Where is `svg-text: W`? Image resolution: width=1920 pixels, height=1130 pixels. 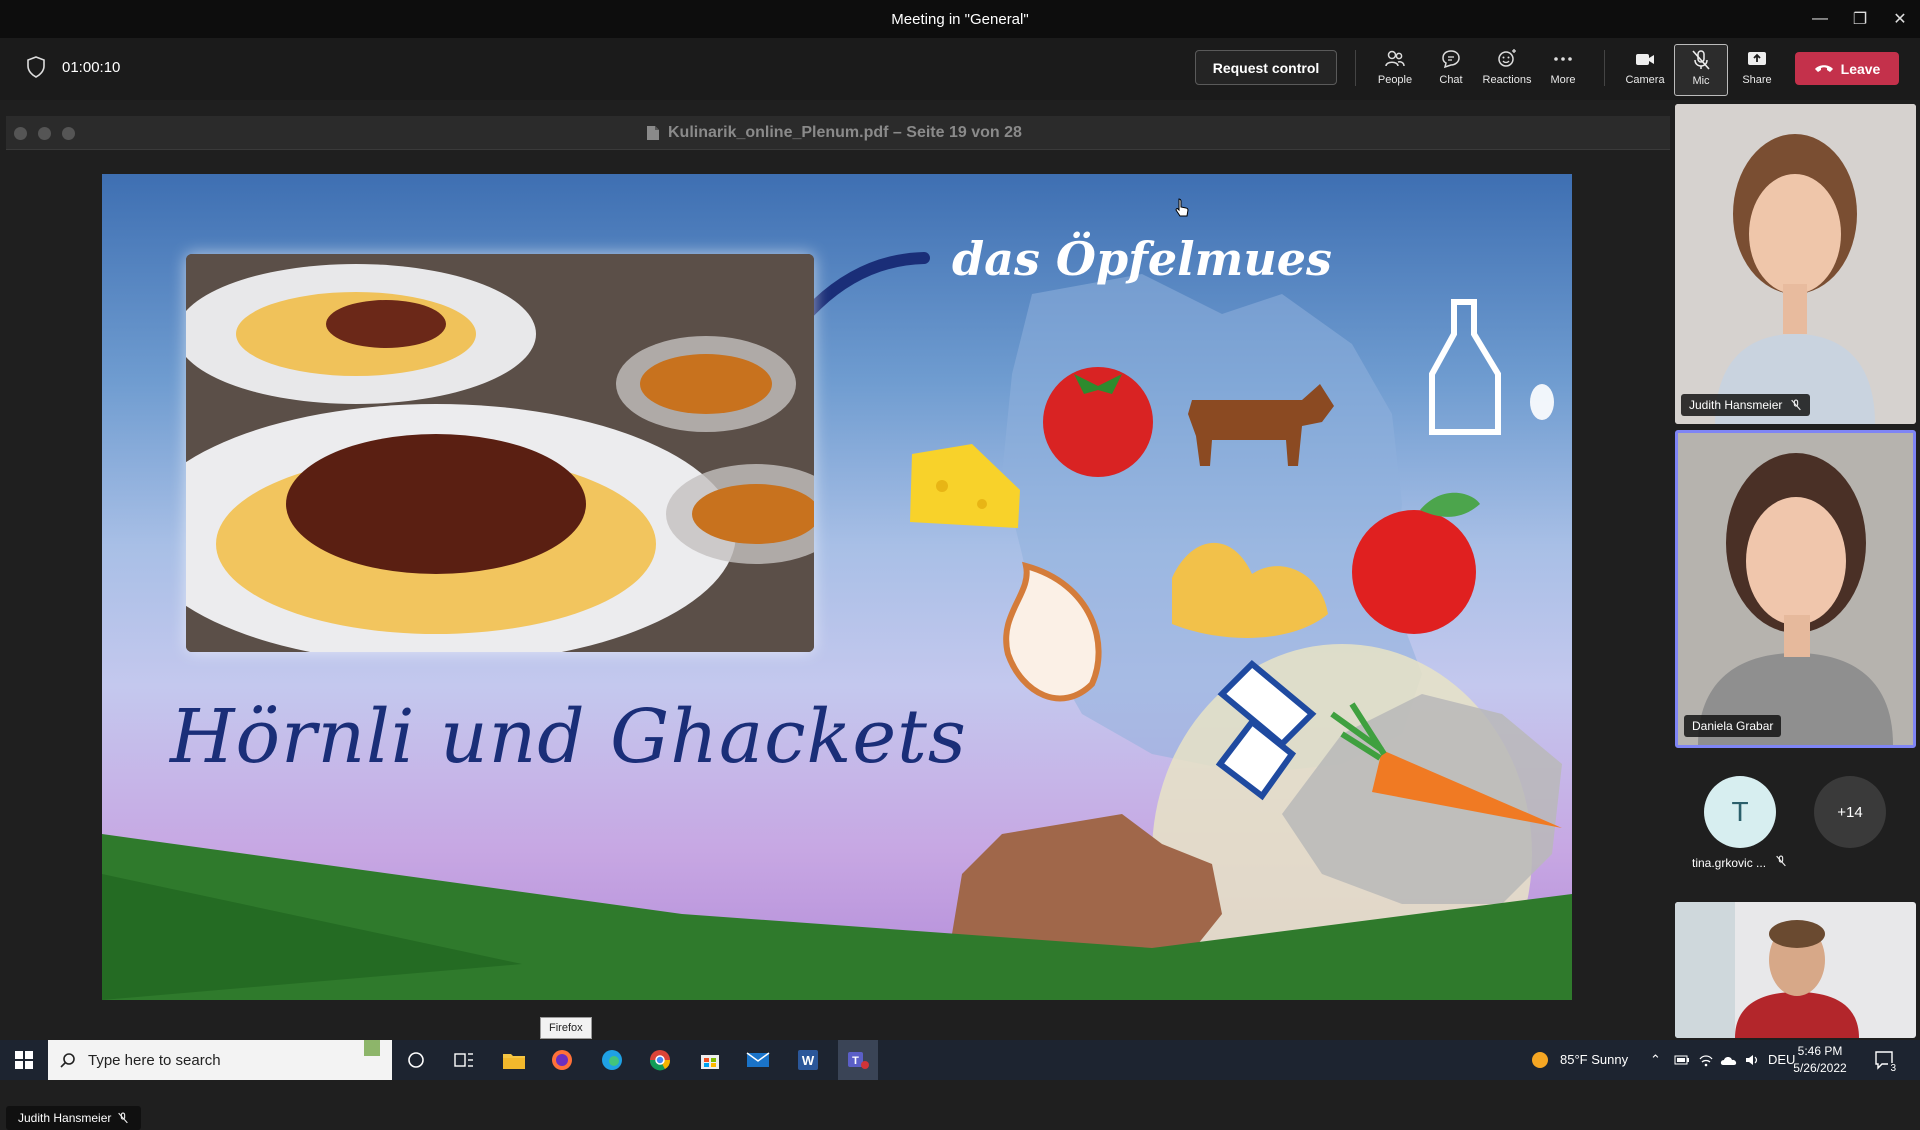 svg-text: W is located at coordinates (808, 1060).